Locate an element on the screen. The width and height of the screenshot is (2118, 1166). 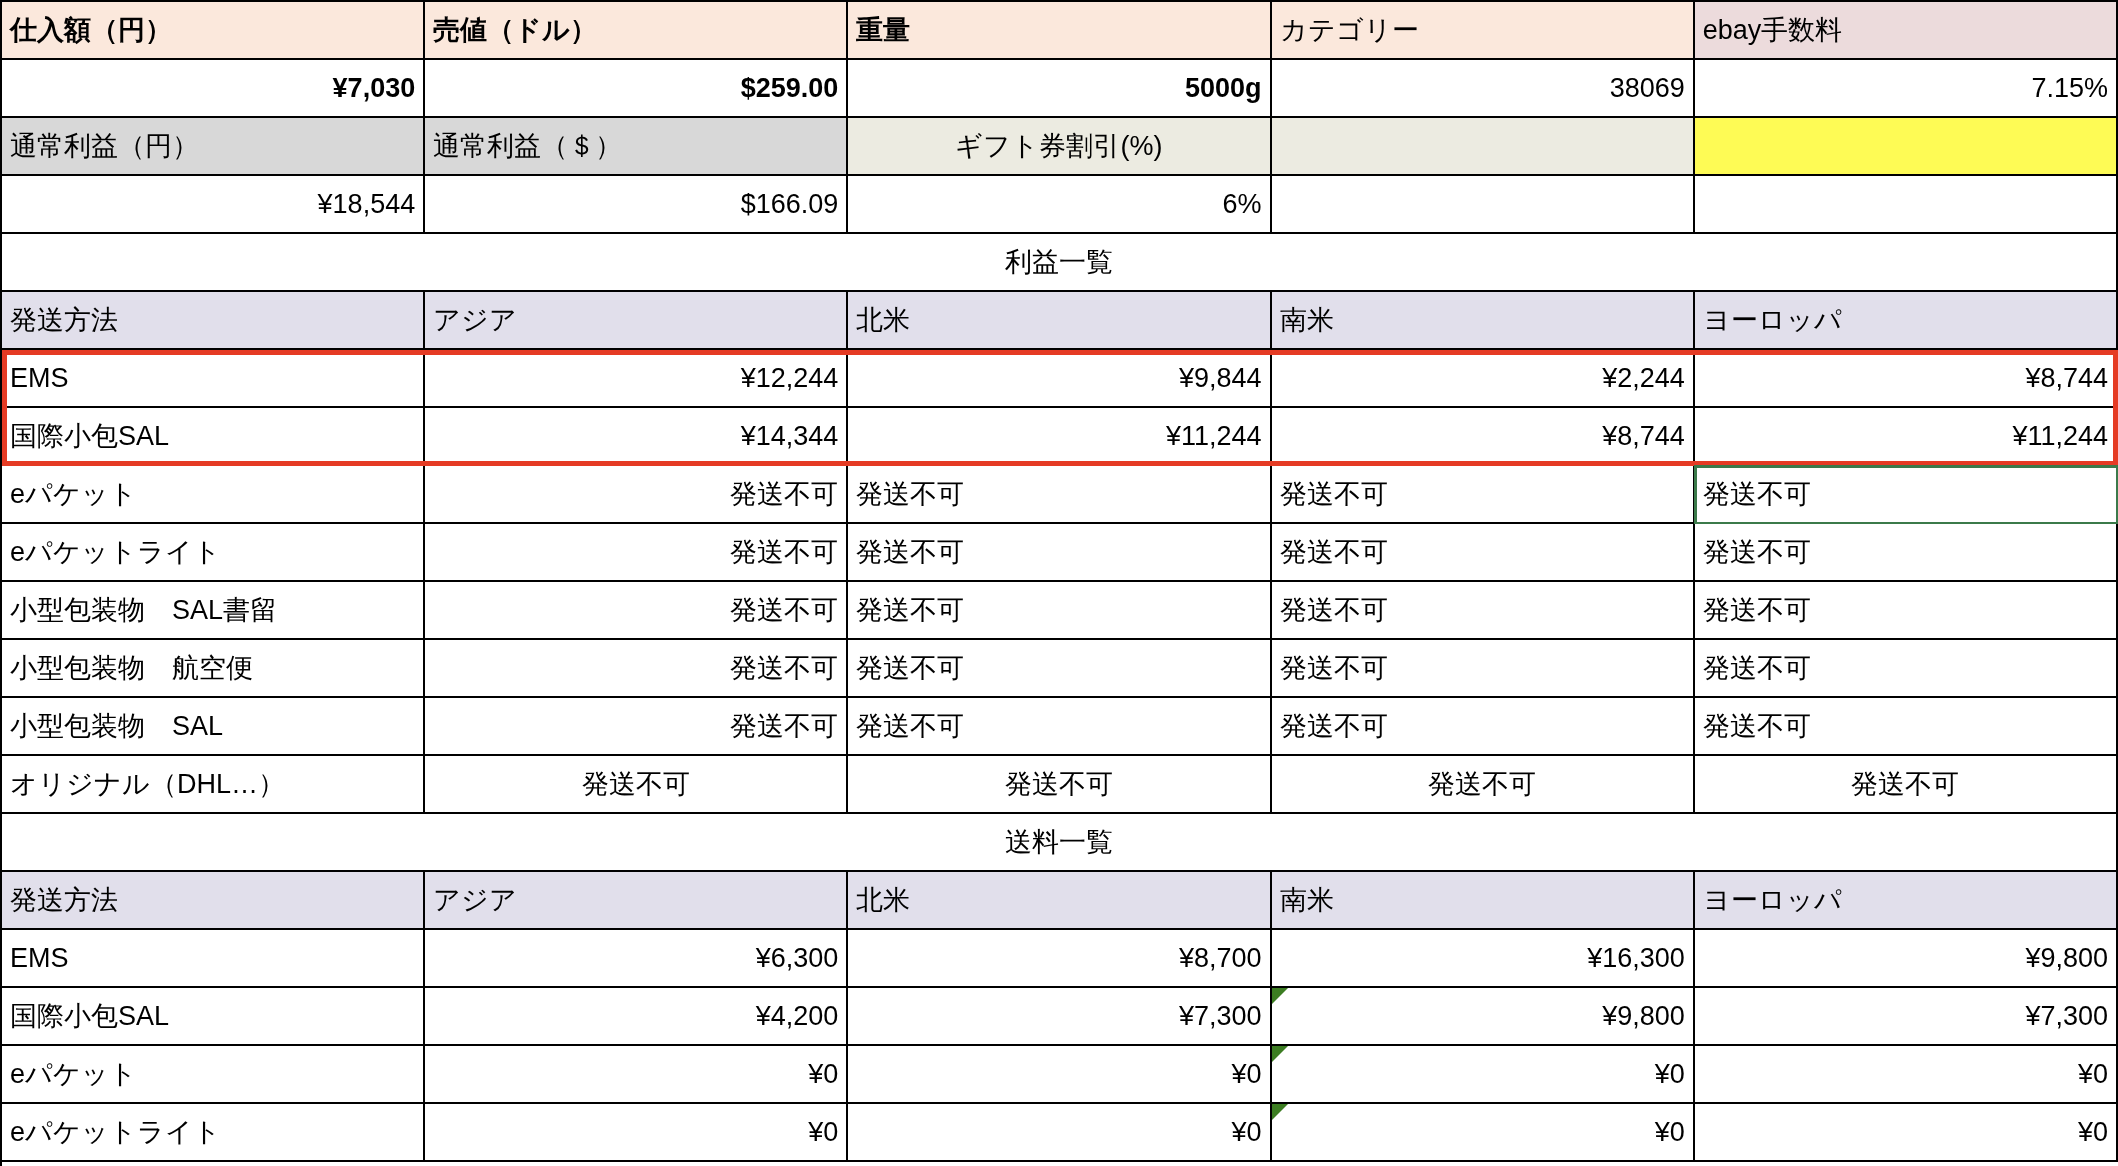
table-cell: 小型包装物 航空便 is located at coordinates (214, 669).